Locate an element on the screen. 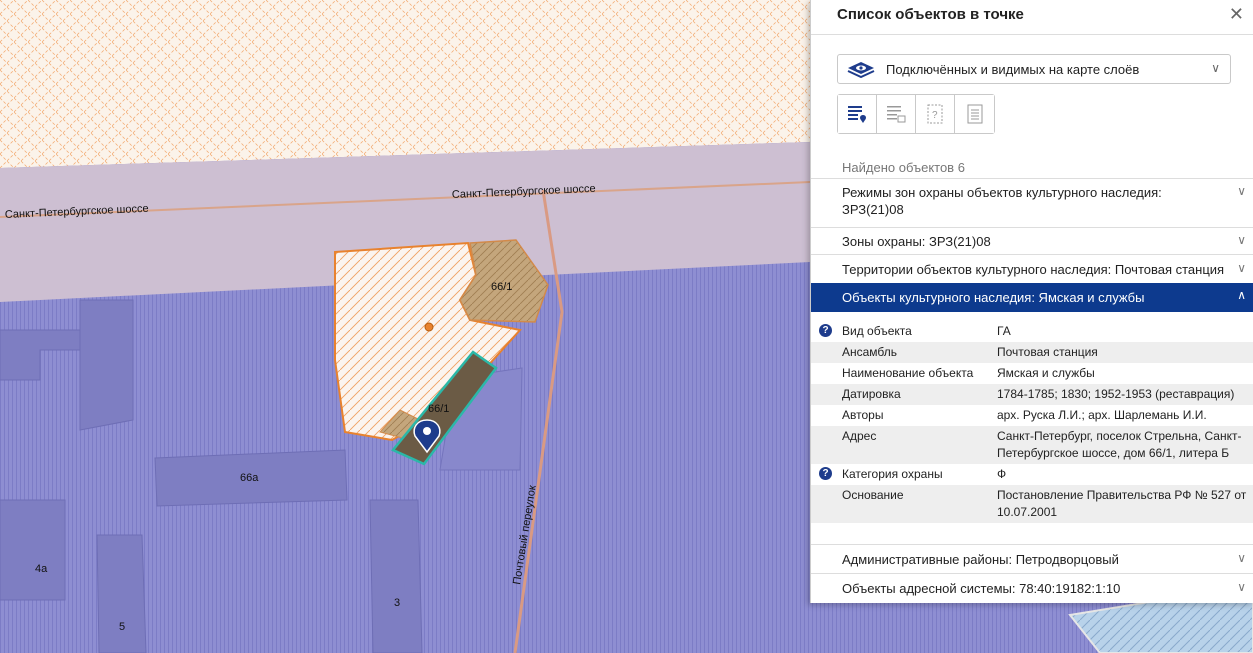  attribute-key: Датировка is located at coordinates (871, 394).